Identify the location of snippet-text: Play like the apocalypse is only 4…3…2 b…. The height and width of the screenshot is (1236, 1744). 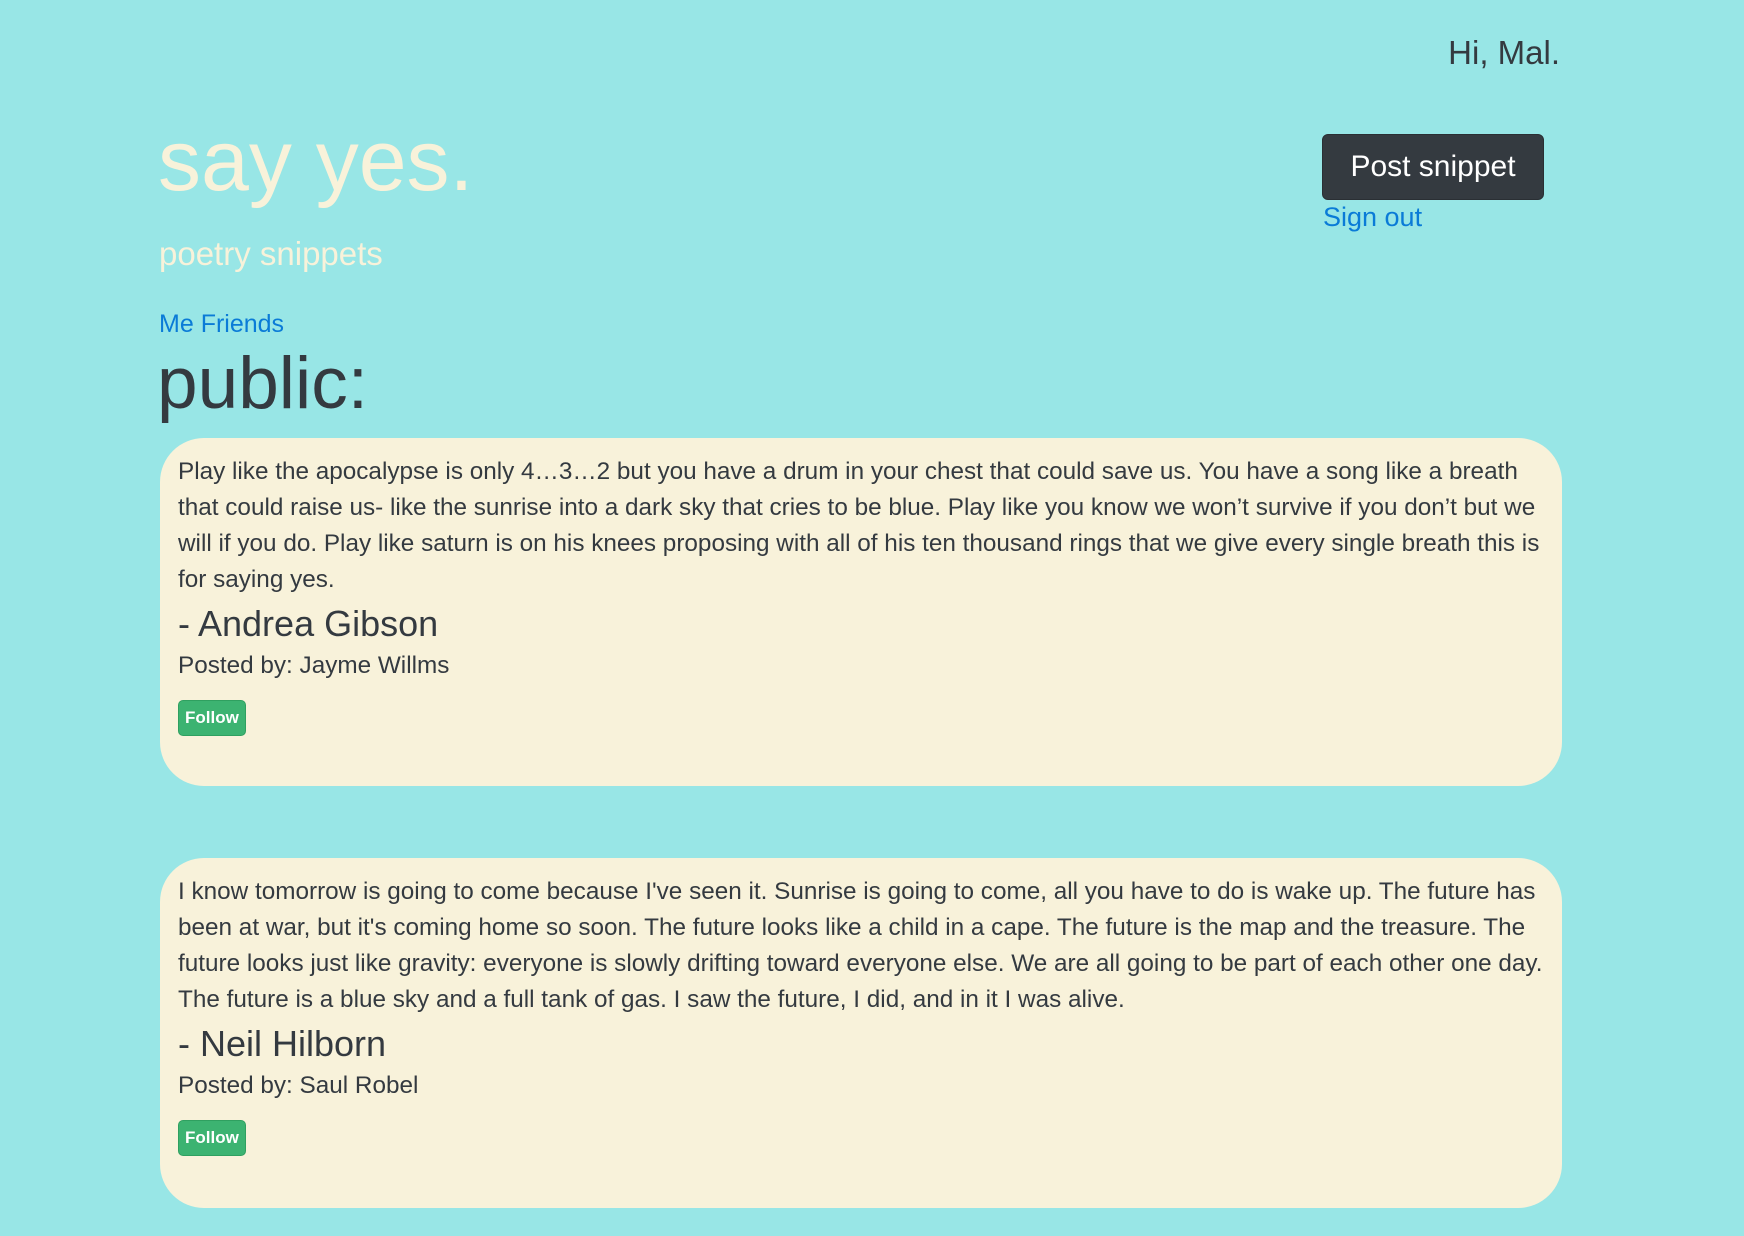
(859, 525).